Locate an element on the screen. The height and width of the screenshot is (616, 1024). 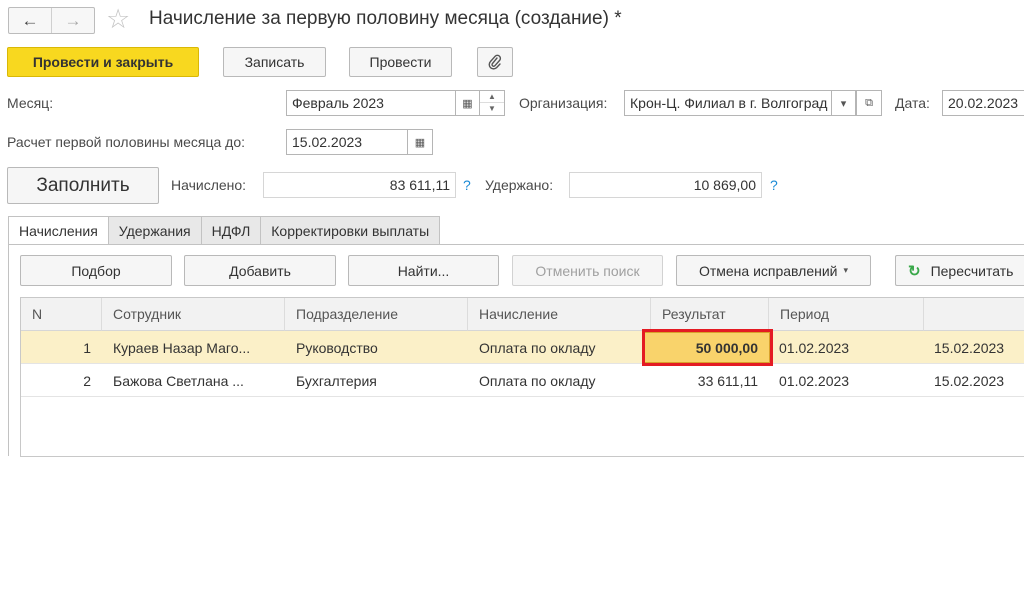
org-open-button: ⧉ is located at coordinates (869, 103).